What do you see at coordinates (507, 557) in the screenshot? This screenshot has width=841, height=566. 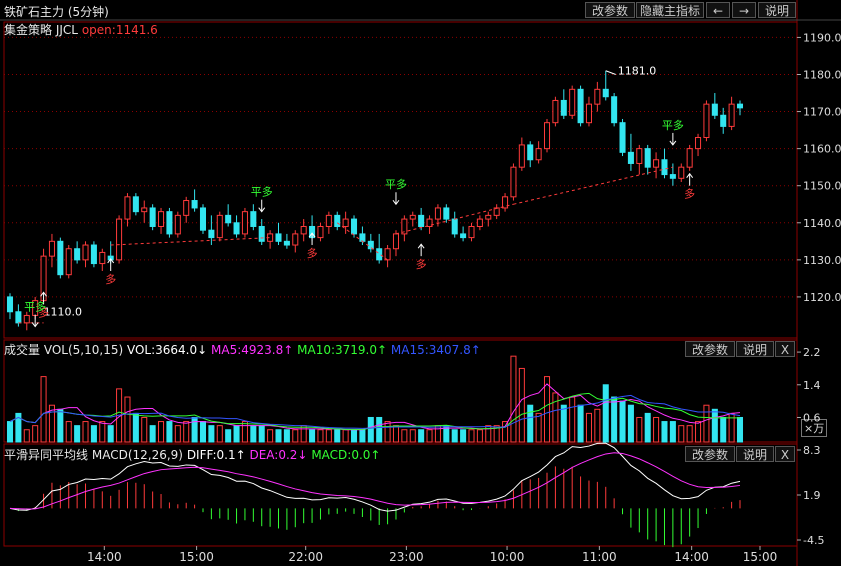 I see `time-tick-label: 10:00` at bounding box center [507, 557].